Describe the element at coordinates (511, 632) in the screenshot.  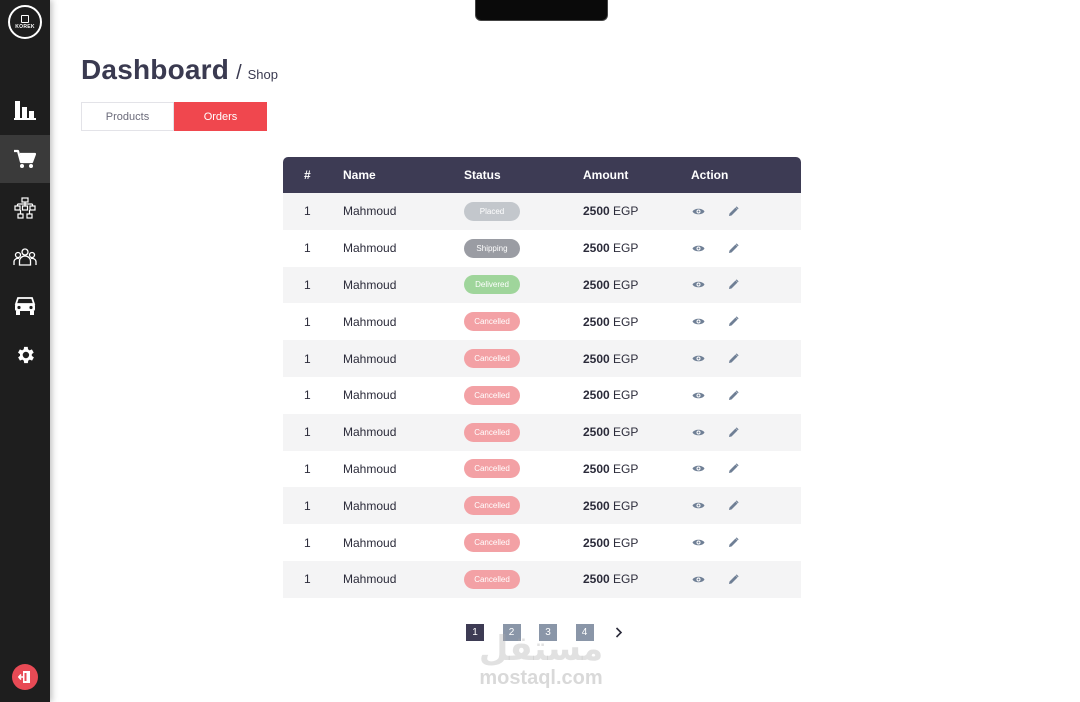
I see `page-button-2: 2` at that location.